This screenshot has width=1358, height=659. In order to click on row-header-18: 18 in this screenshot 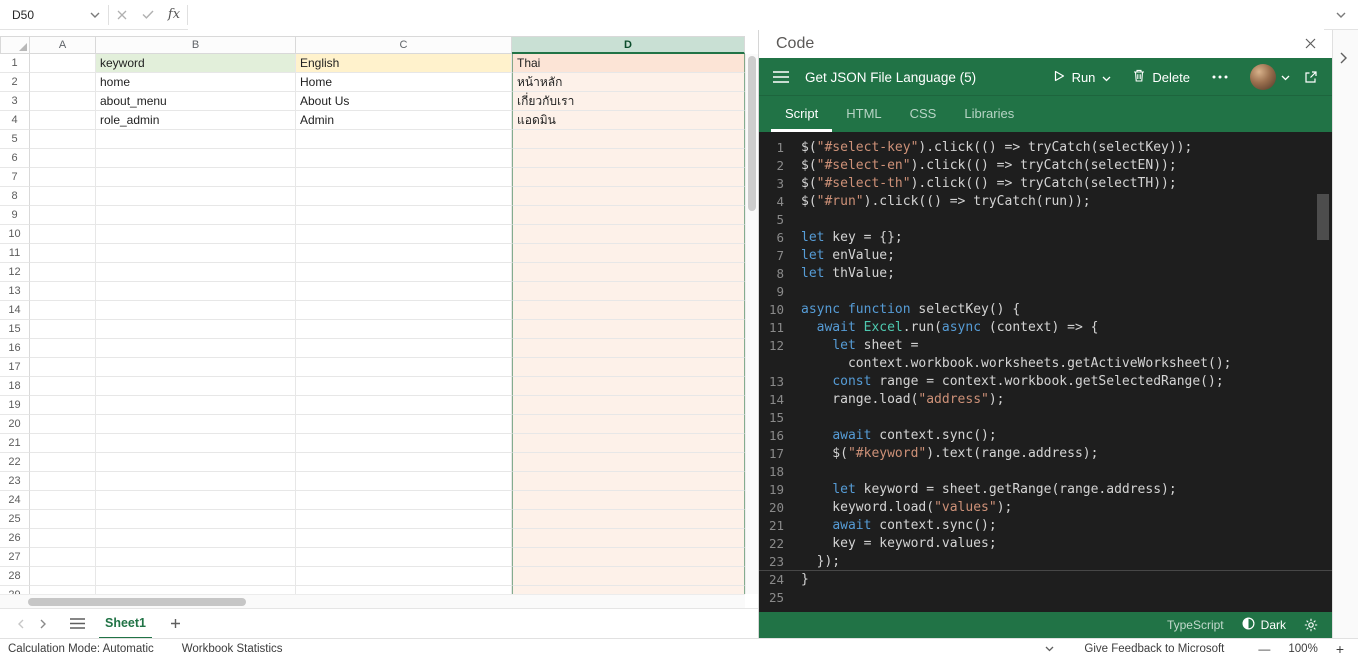, I will do `click(15, 386)`.